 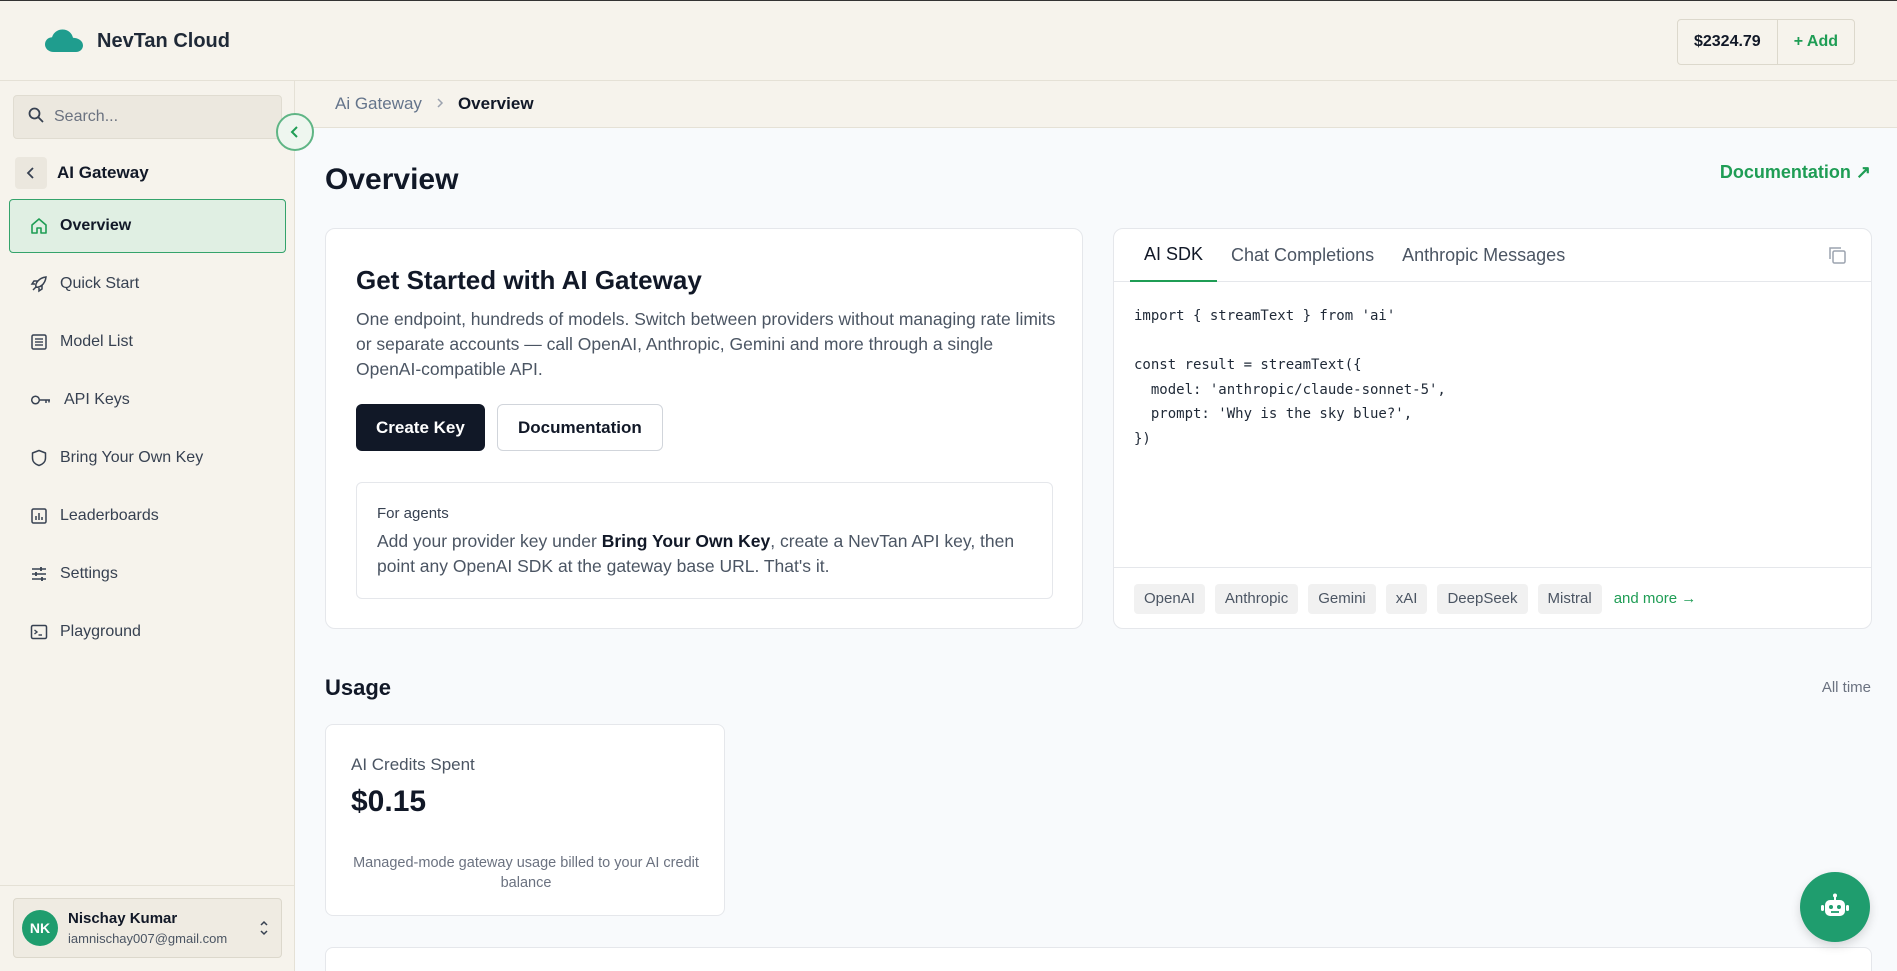 I want to click on top-bar: NevTan Cloud $2324.79 + Add, so click(x=948, y=40).